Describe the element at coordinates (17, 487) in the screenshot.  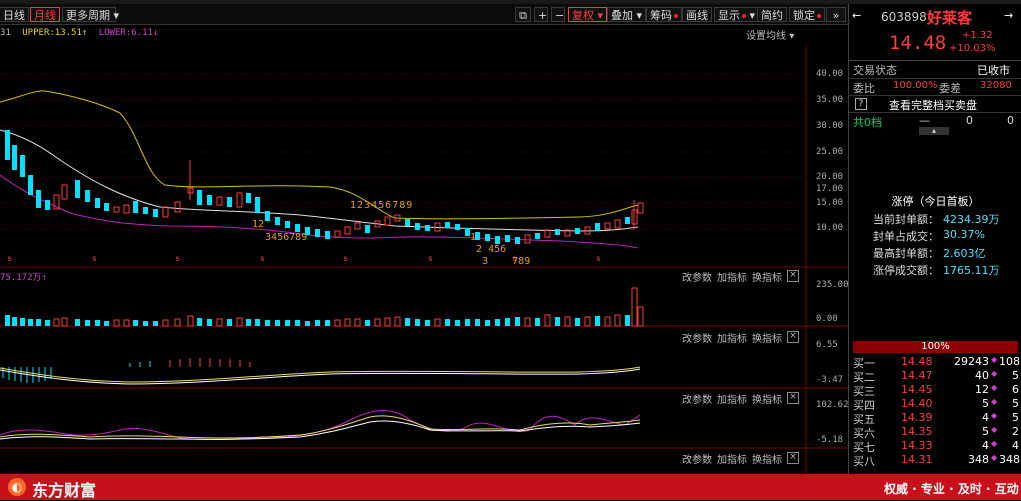
I see `brand-logo-icon: ◐` at that location.